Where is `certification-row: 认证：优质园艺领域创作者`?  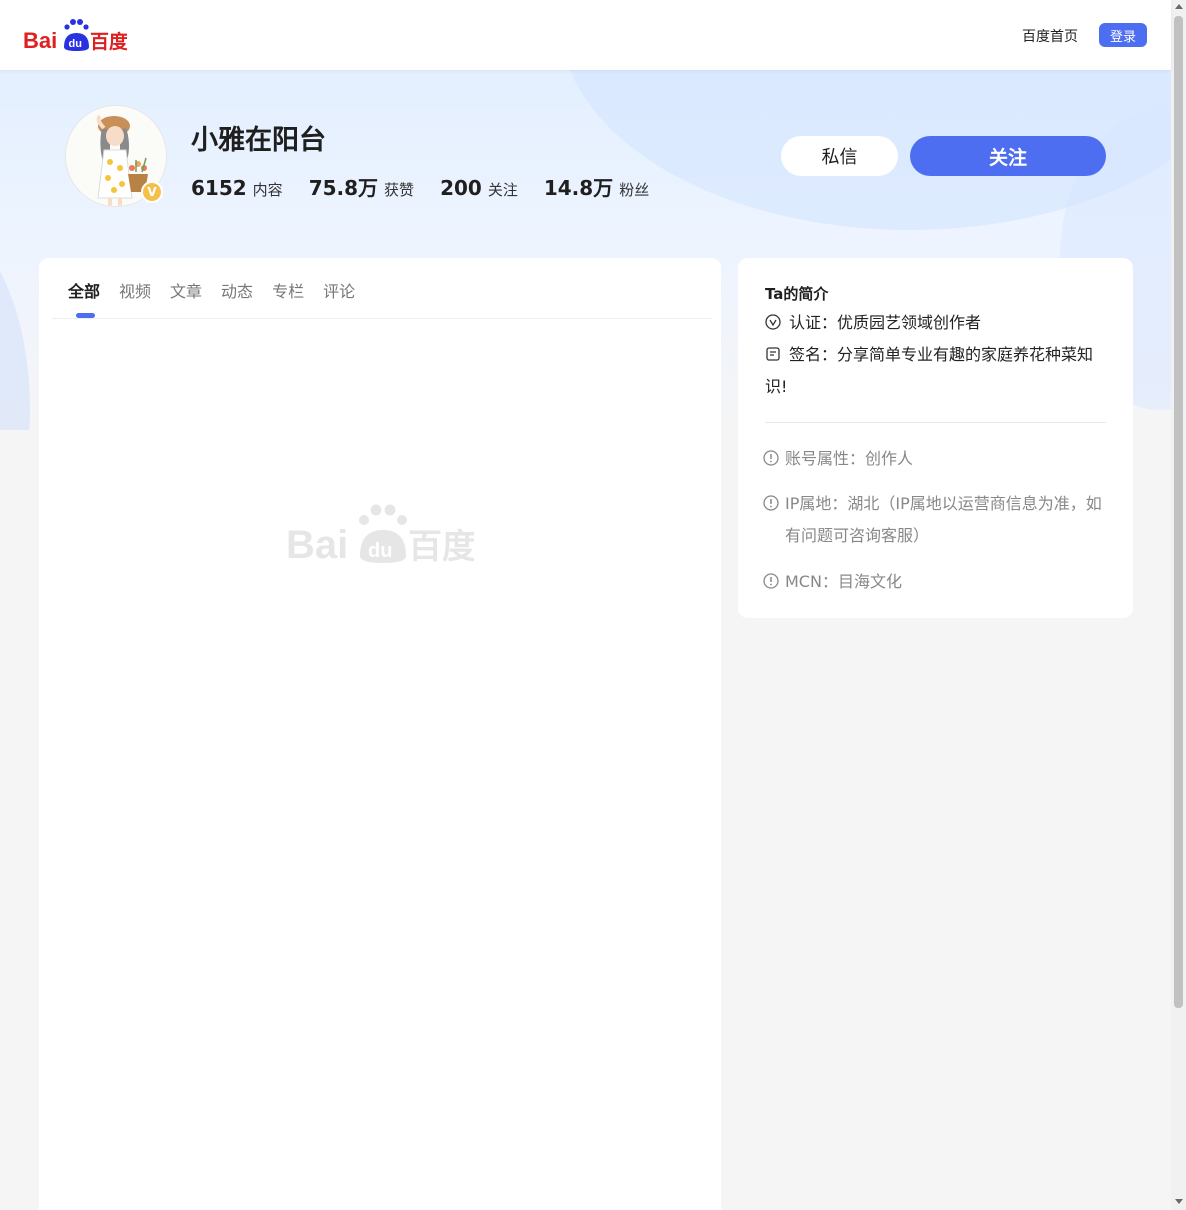
certification-row: 认证：优质园艺领域创作者 is located at coordinates (937, 323).